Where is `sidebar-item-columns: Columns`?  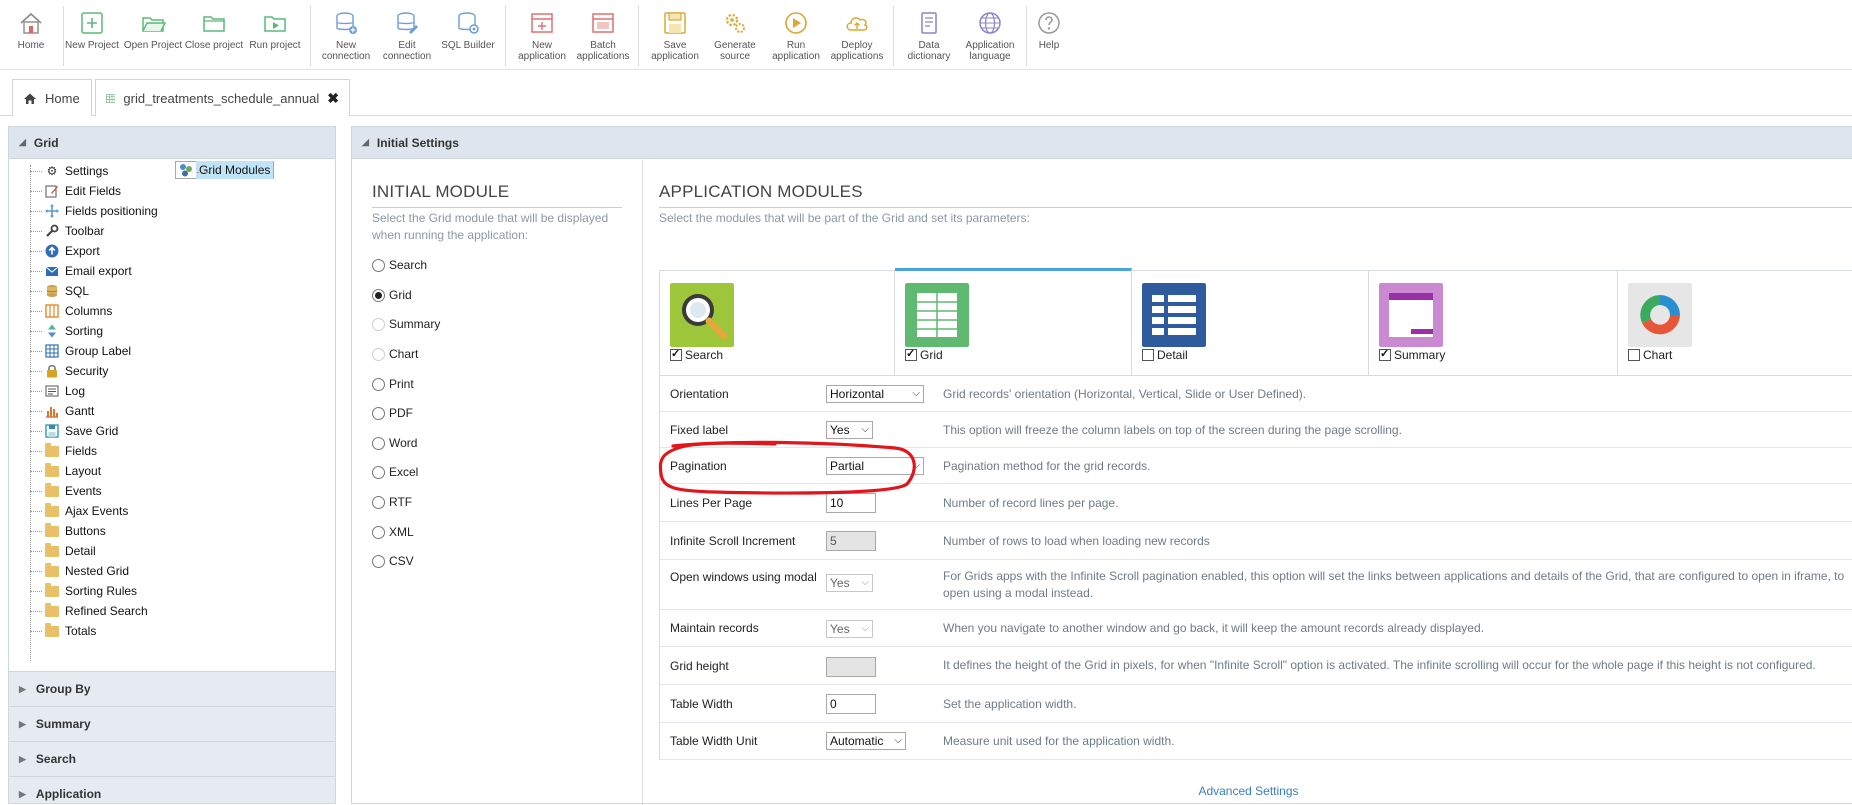 sidebar-item-columns: Columns is located at coordinates (172, 311).